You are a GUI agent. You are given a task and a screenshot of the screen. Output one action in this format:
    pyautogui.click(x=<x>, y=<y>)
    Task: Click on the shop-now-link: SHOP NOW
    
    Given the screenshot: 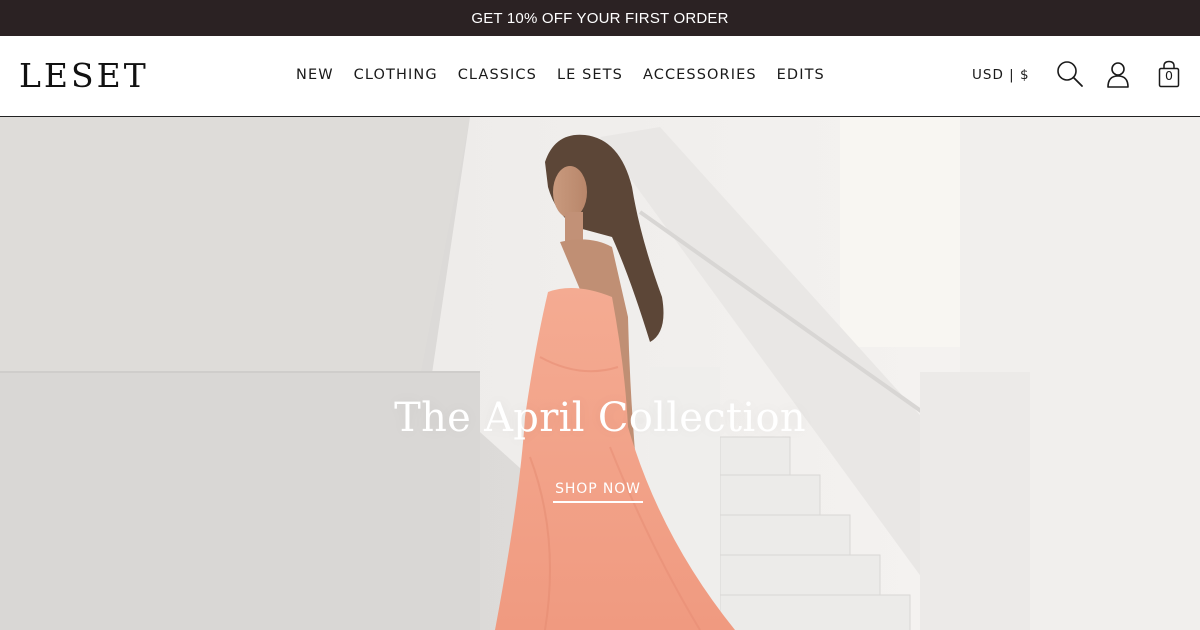 What is the action you would take?
    pyautogui.click(x=598, y=492)
    